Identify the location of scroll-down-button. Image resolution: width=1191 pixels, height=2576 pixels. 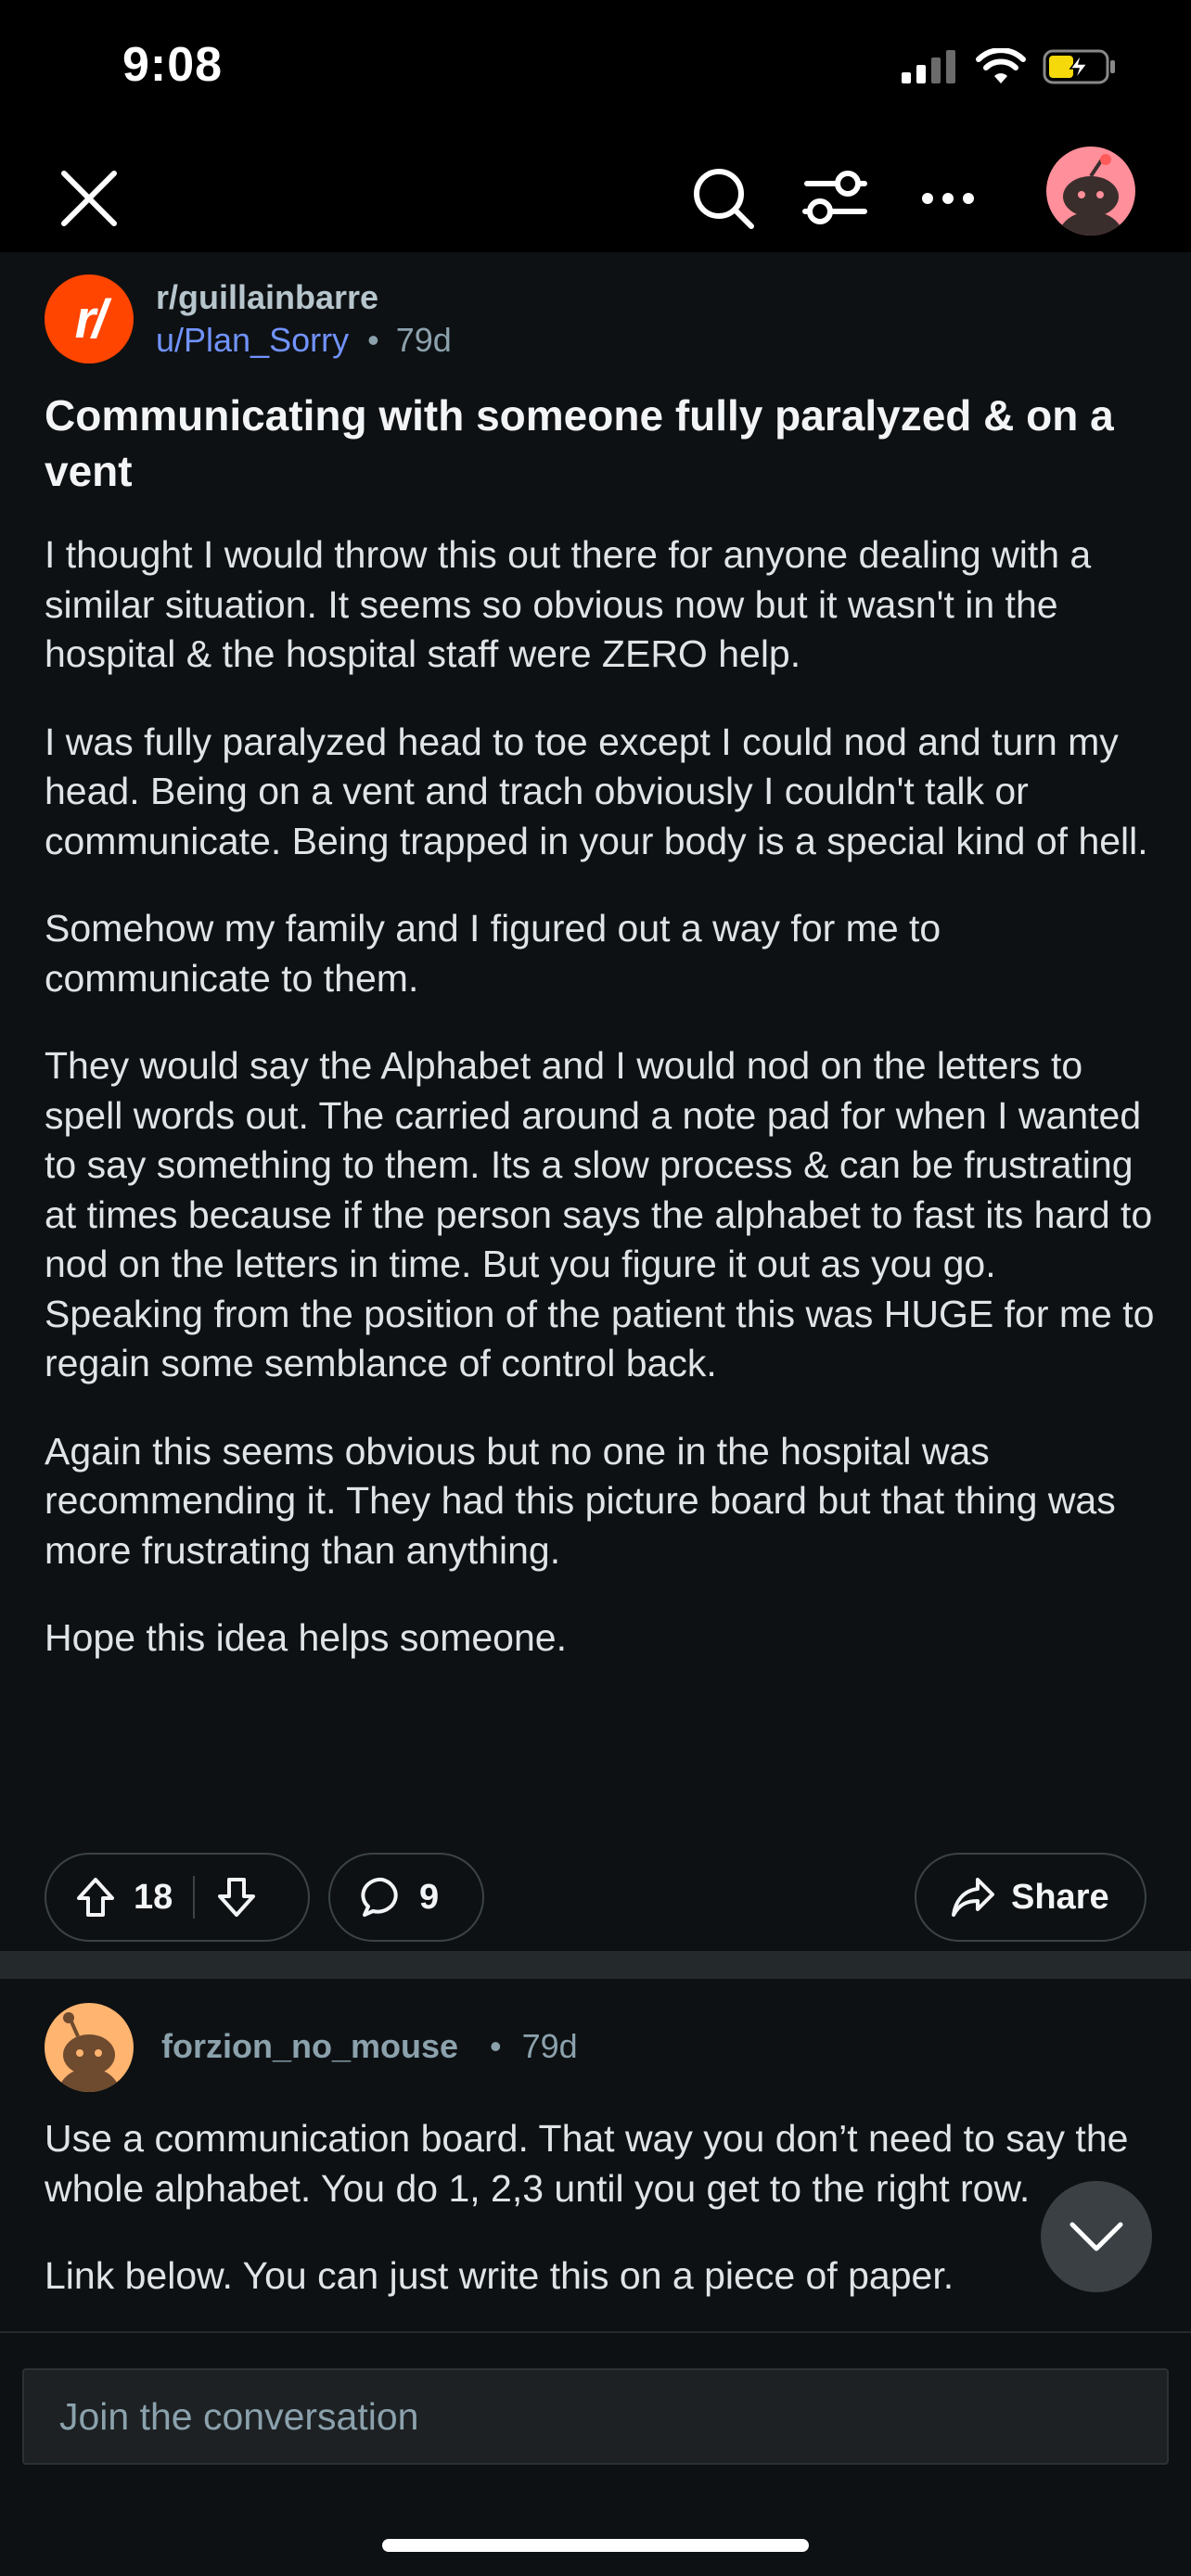
(1096, 2236).